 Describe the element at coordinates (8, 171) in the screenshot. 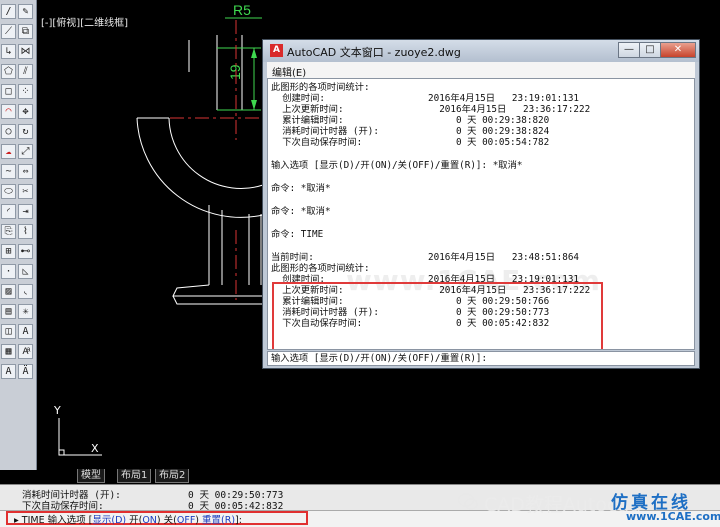

I see `spline-tool-icon: ~` at that location.